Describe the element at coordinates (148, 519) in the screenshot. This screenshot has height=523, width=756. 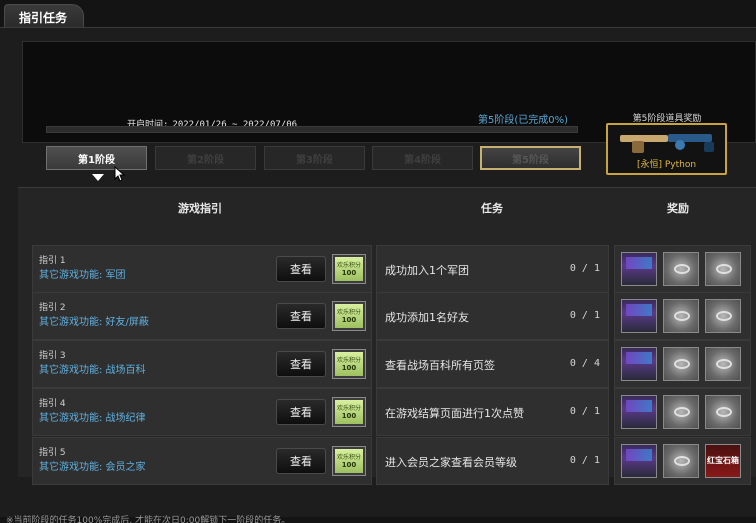
I see `footer-note: ※当前阶段的任务100%完成后, 才能在次日0:00解锁下一阶段的任务。` at that location.